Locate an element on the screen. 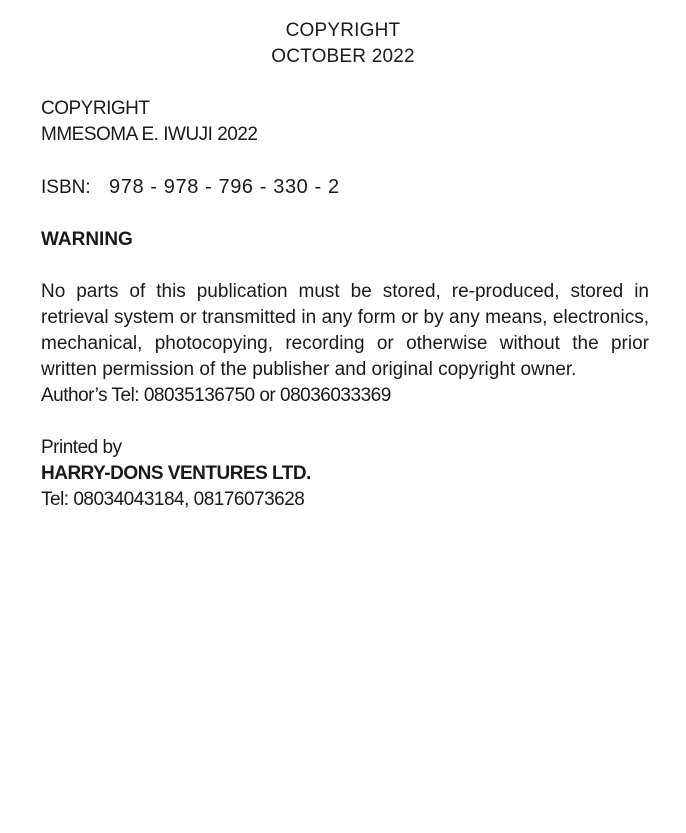 This screenshot has width=686, height=833. page-header: COPYRIGHT OCTOBER 2022 is located at coordinates (343, 44).